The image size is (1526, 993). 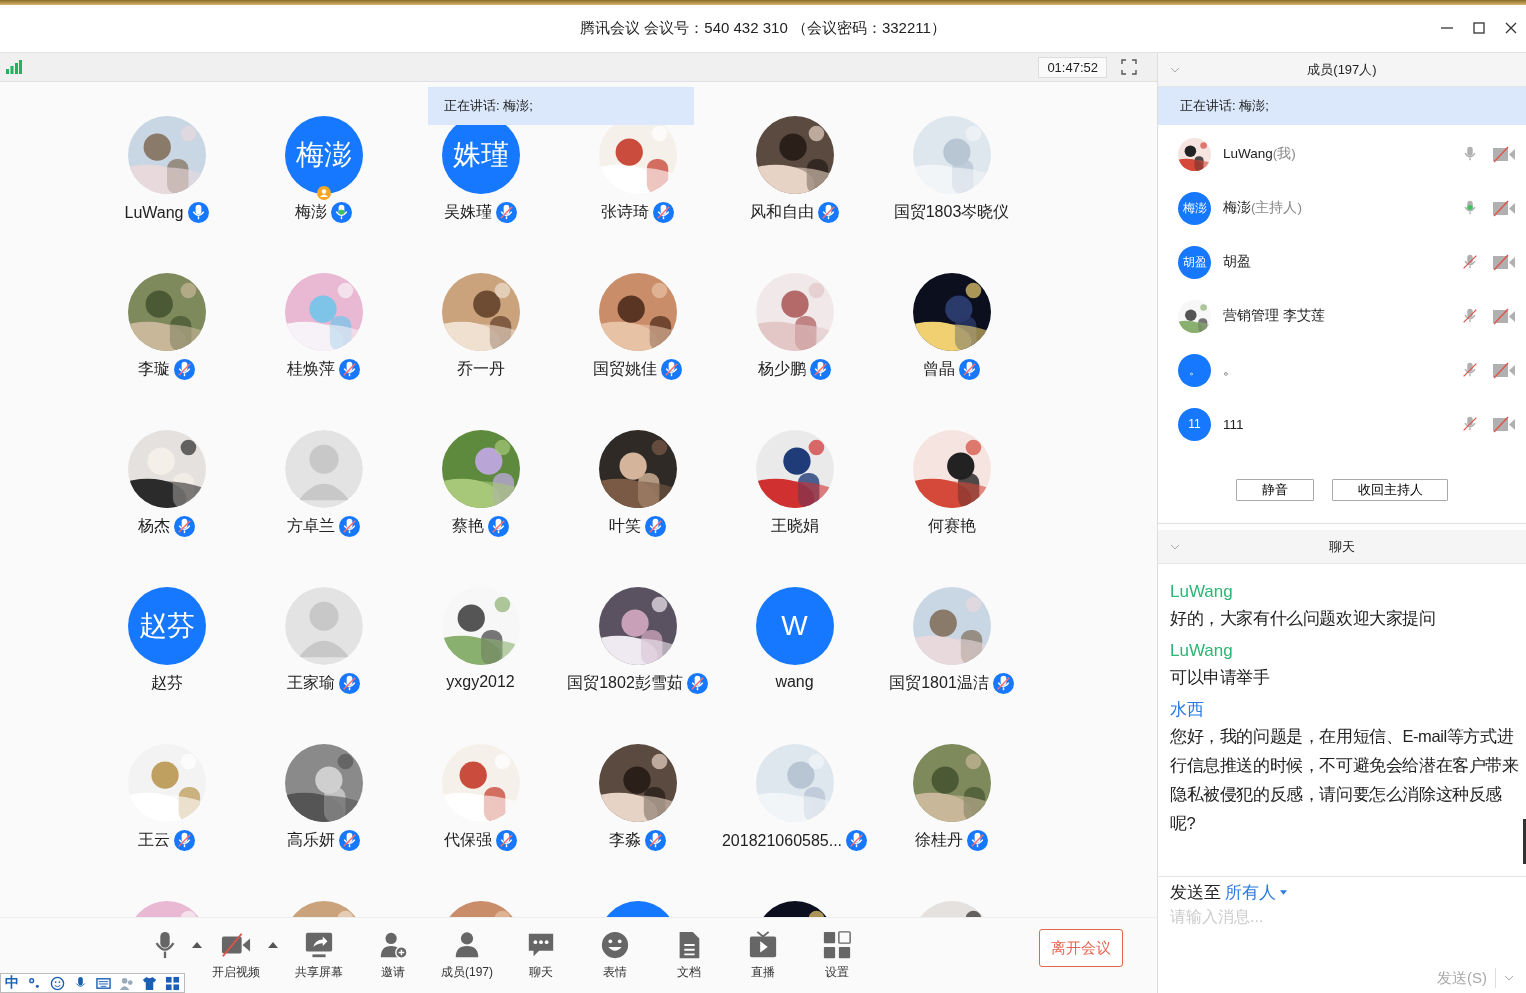 I want to click on participant-name: 代保强, so click(x=468, y=840).